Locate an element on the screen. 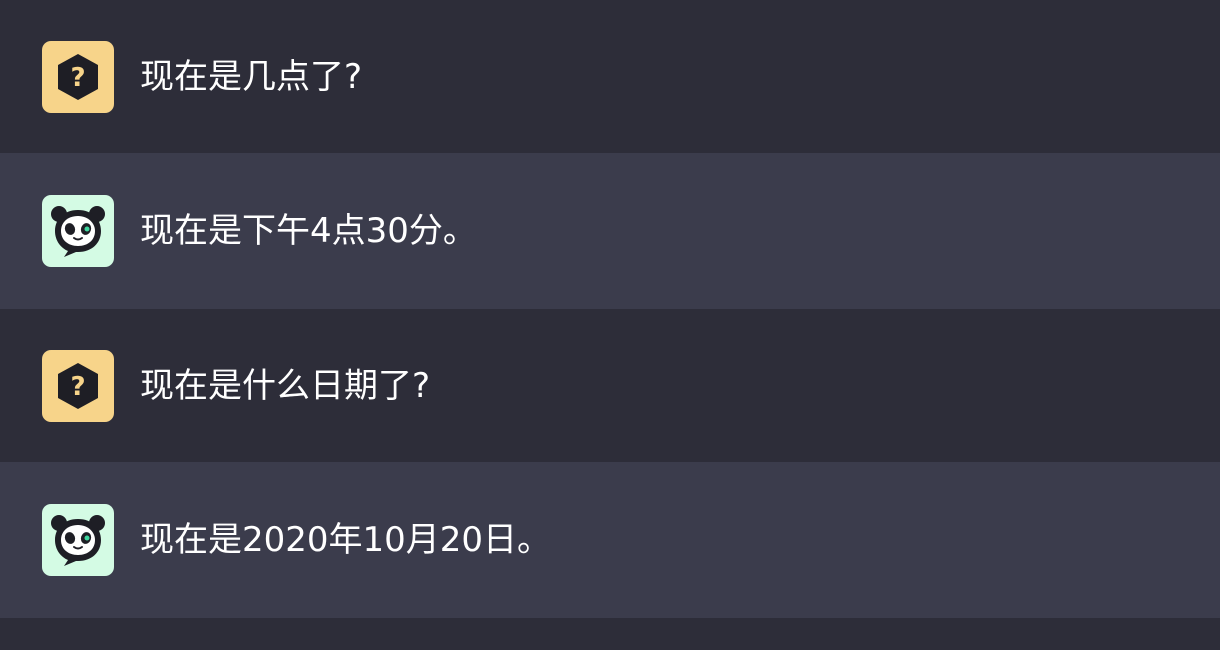 This screenshot has width=1220, height=650. bot-message-text: 现在是下午4点30分。 is located at coordinates (308, 231).